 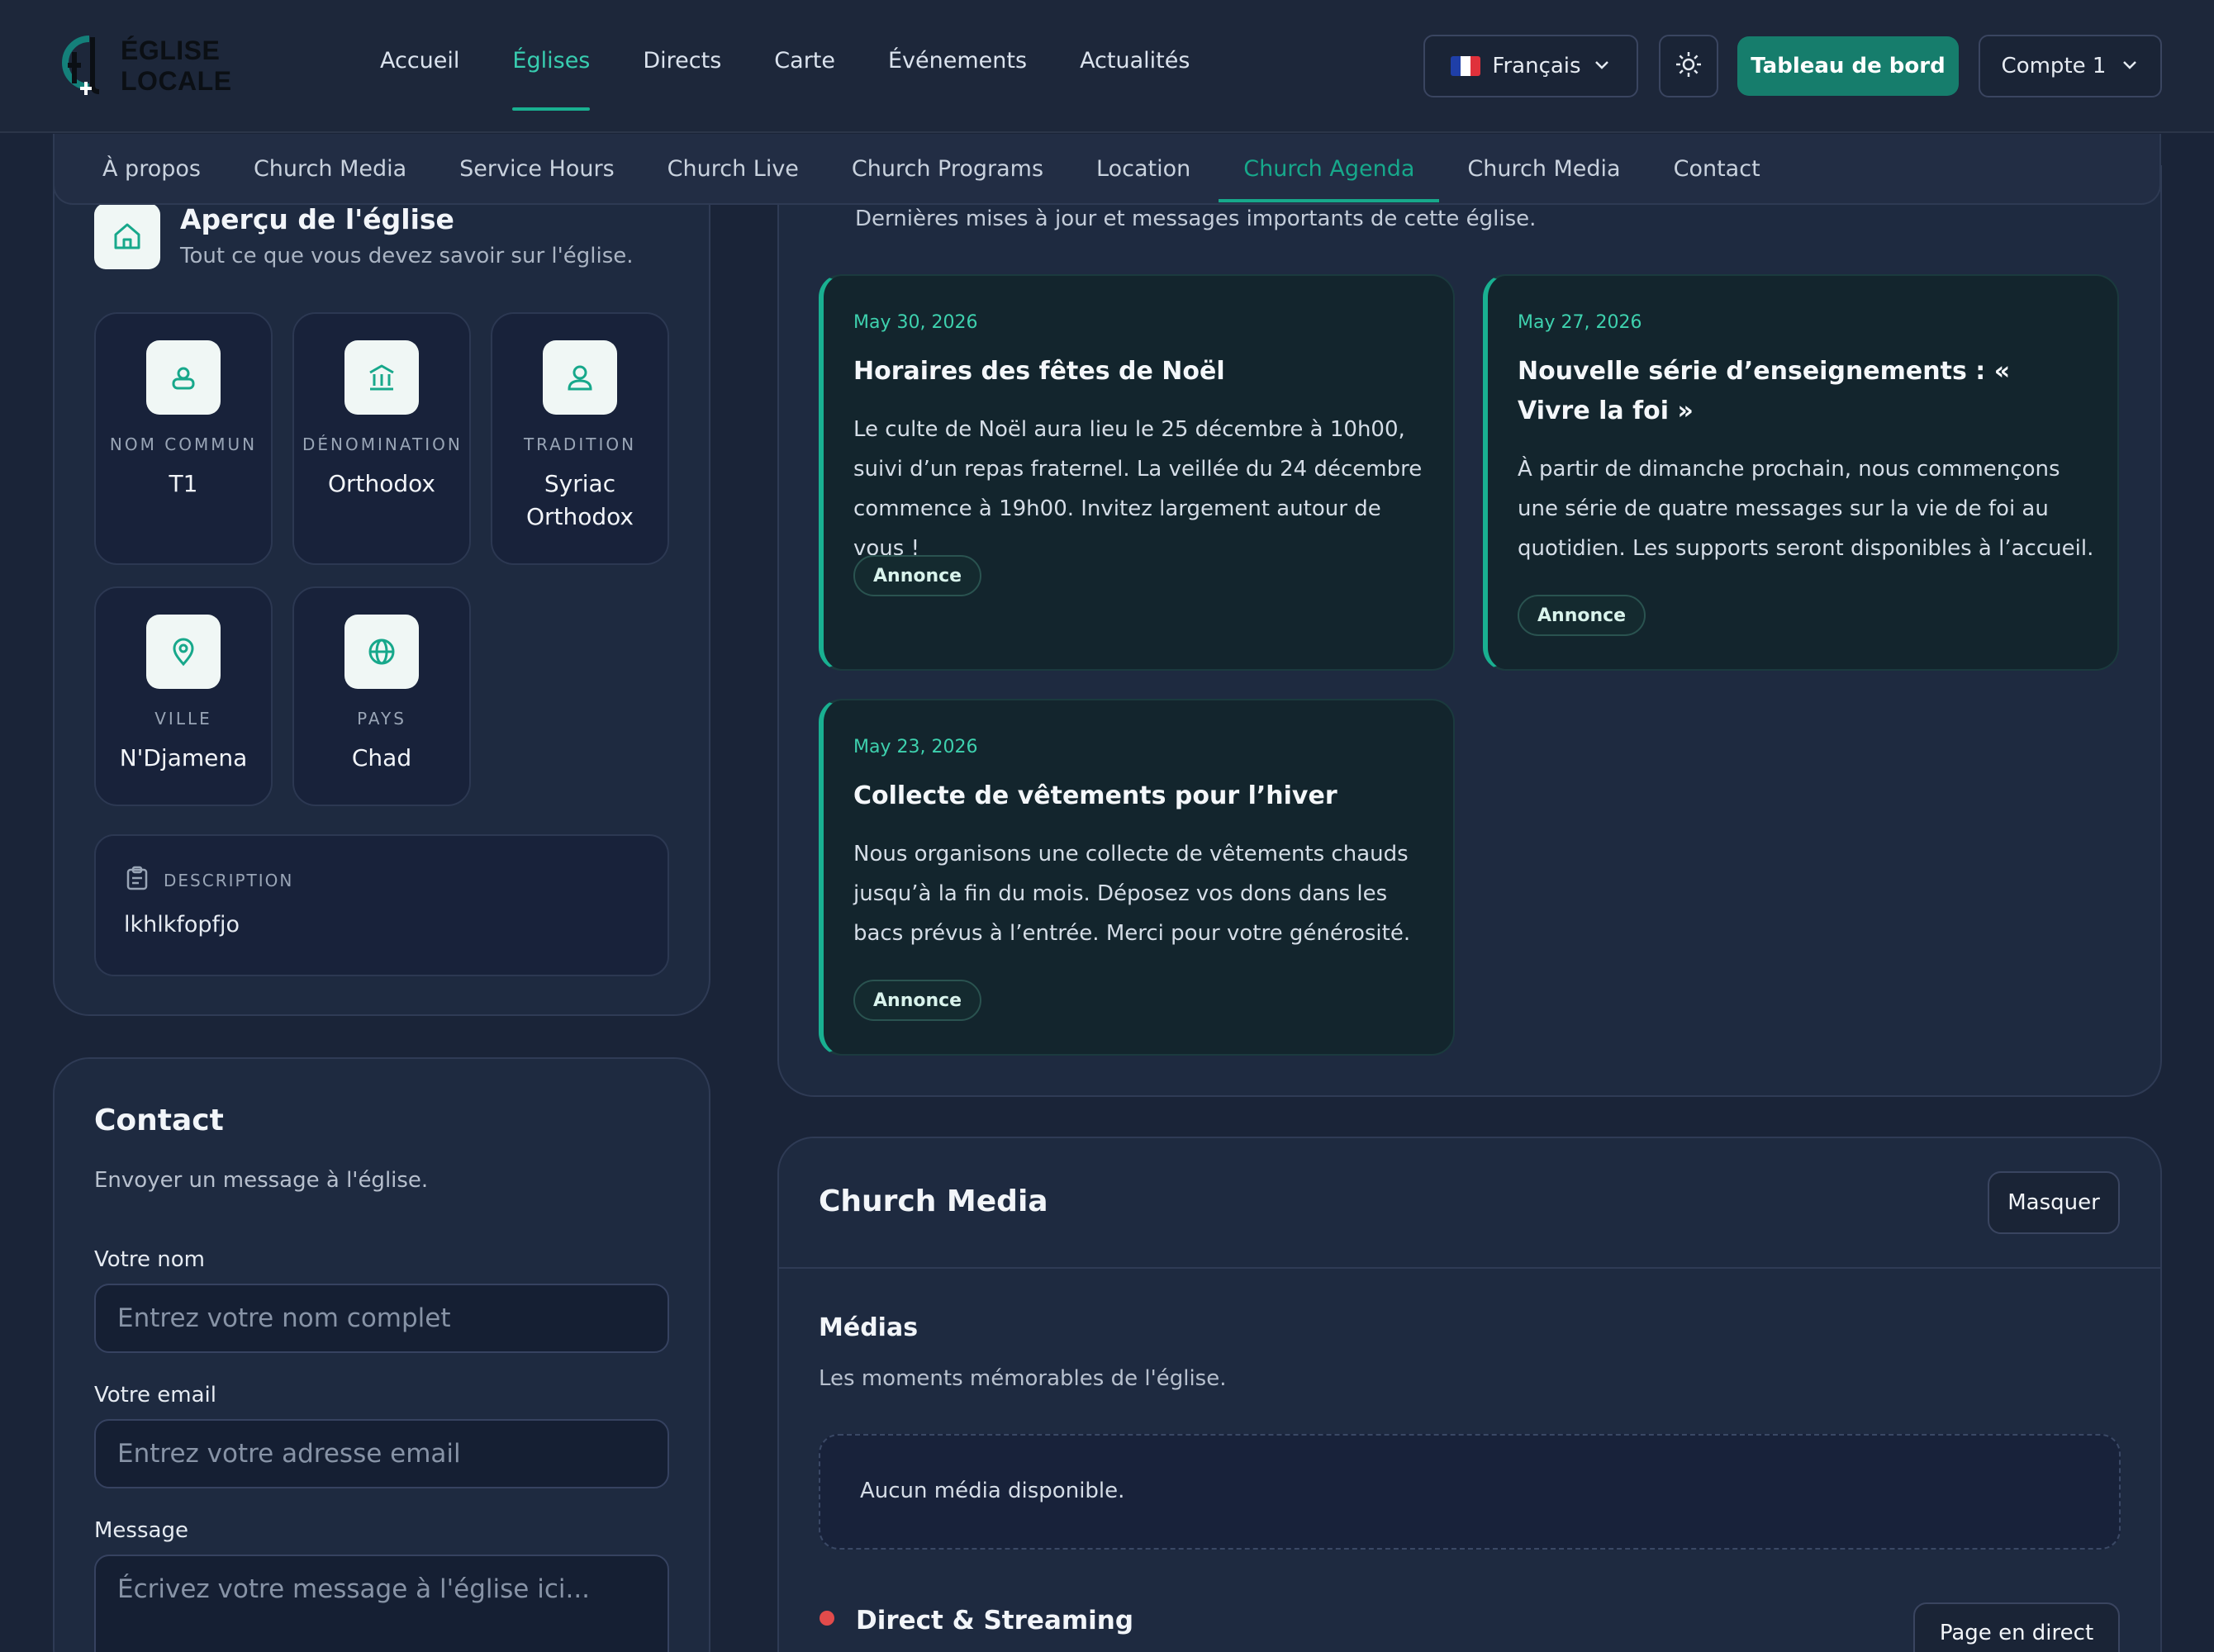 I want to click on building-icon, so click(x=381, y=377).